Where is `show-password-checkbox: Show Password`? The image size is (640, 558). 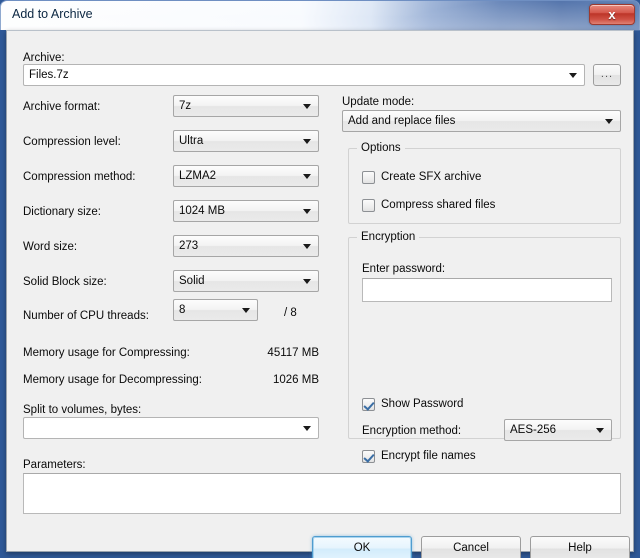 show-password-checkbox: Show Password is located at coordinates (412, 404).